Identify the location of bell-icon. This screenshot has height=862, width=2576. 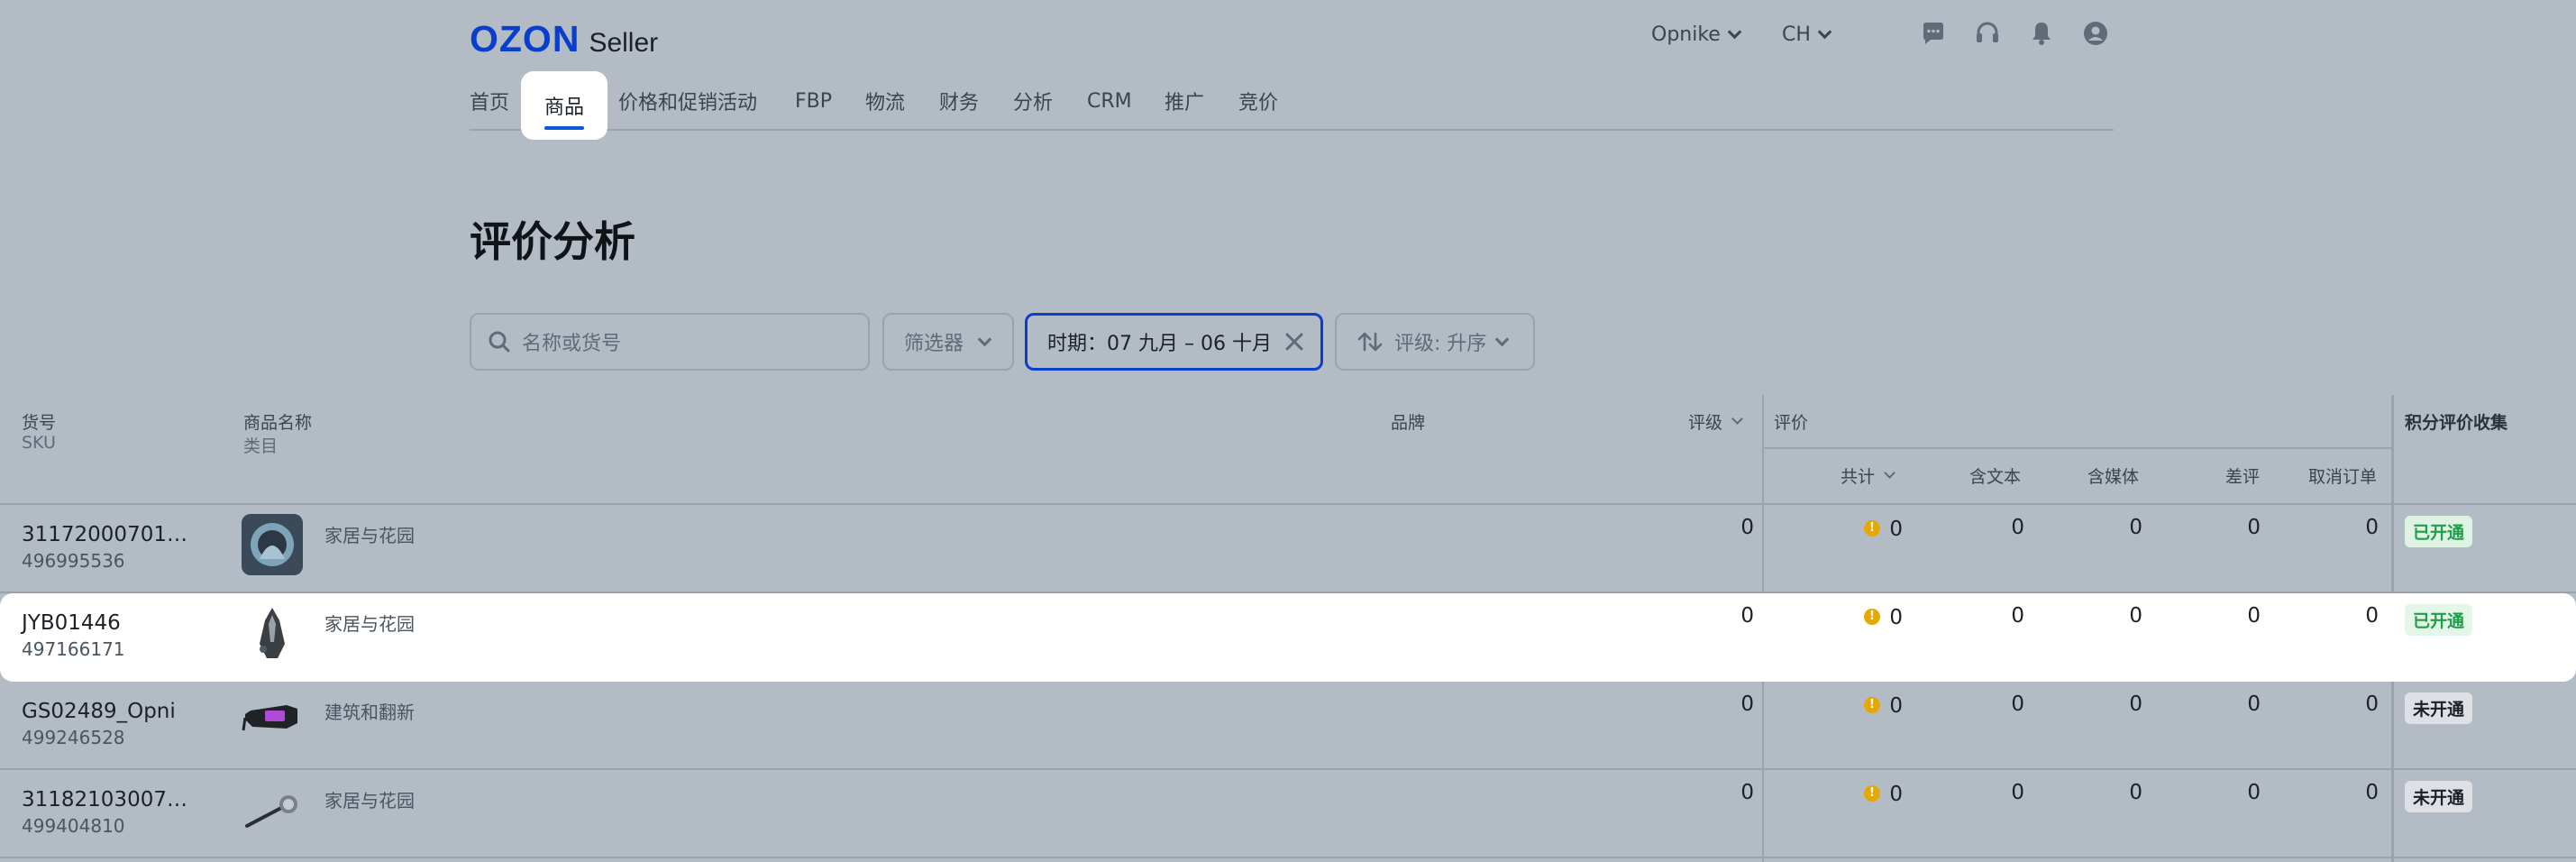
(2041, 34).